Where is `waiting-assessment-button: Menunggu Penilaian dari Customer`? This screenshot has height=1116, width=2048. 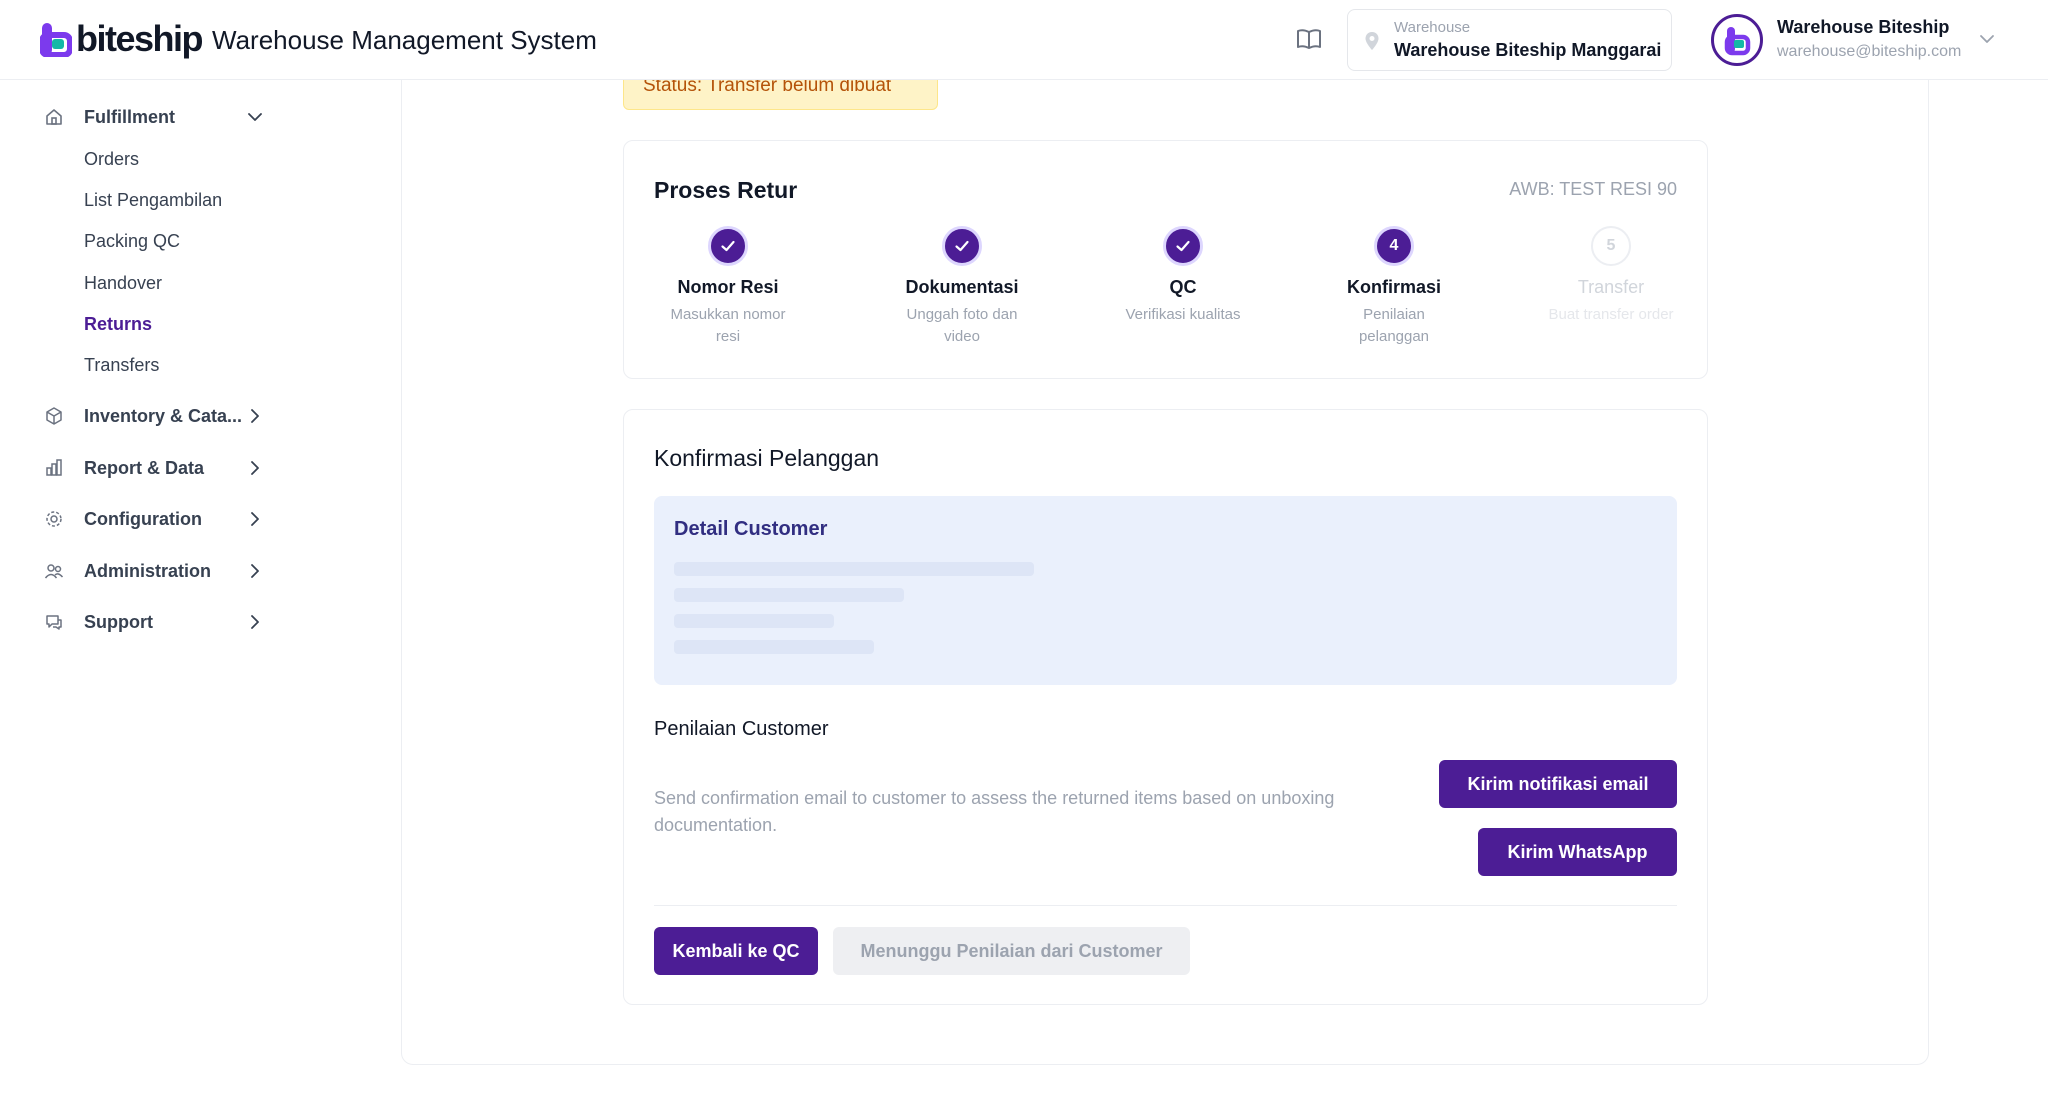 waiting-assessment-button: Menunggu Penilaian dari Customer is located at coordinates (1011, 951).